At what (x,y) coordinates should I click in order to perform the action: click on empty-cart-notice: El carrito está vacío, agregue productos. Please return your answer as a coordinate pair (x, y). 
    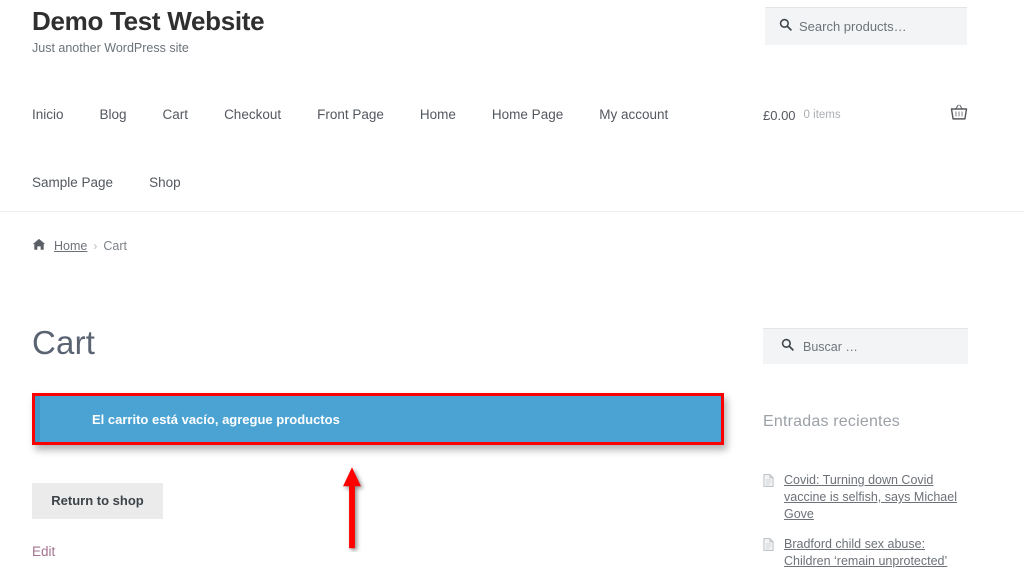
    Looking at the image, I should click on (378, 419).